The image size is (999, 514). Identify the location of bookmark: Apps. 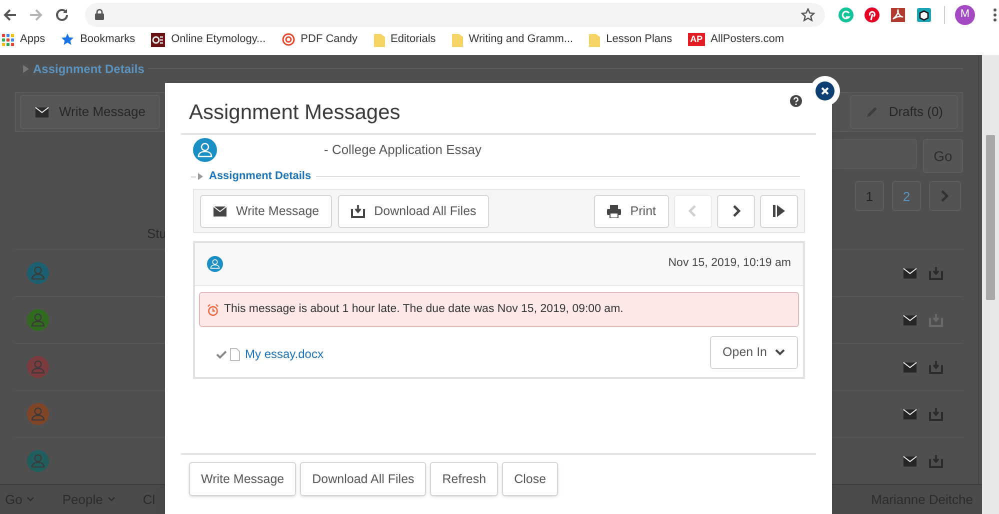
(24, 39).